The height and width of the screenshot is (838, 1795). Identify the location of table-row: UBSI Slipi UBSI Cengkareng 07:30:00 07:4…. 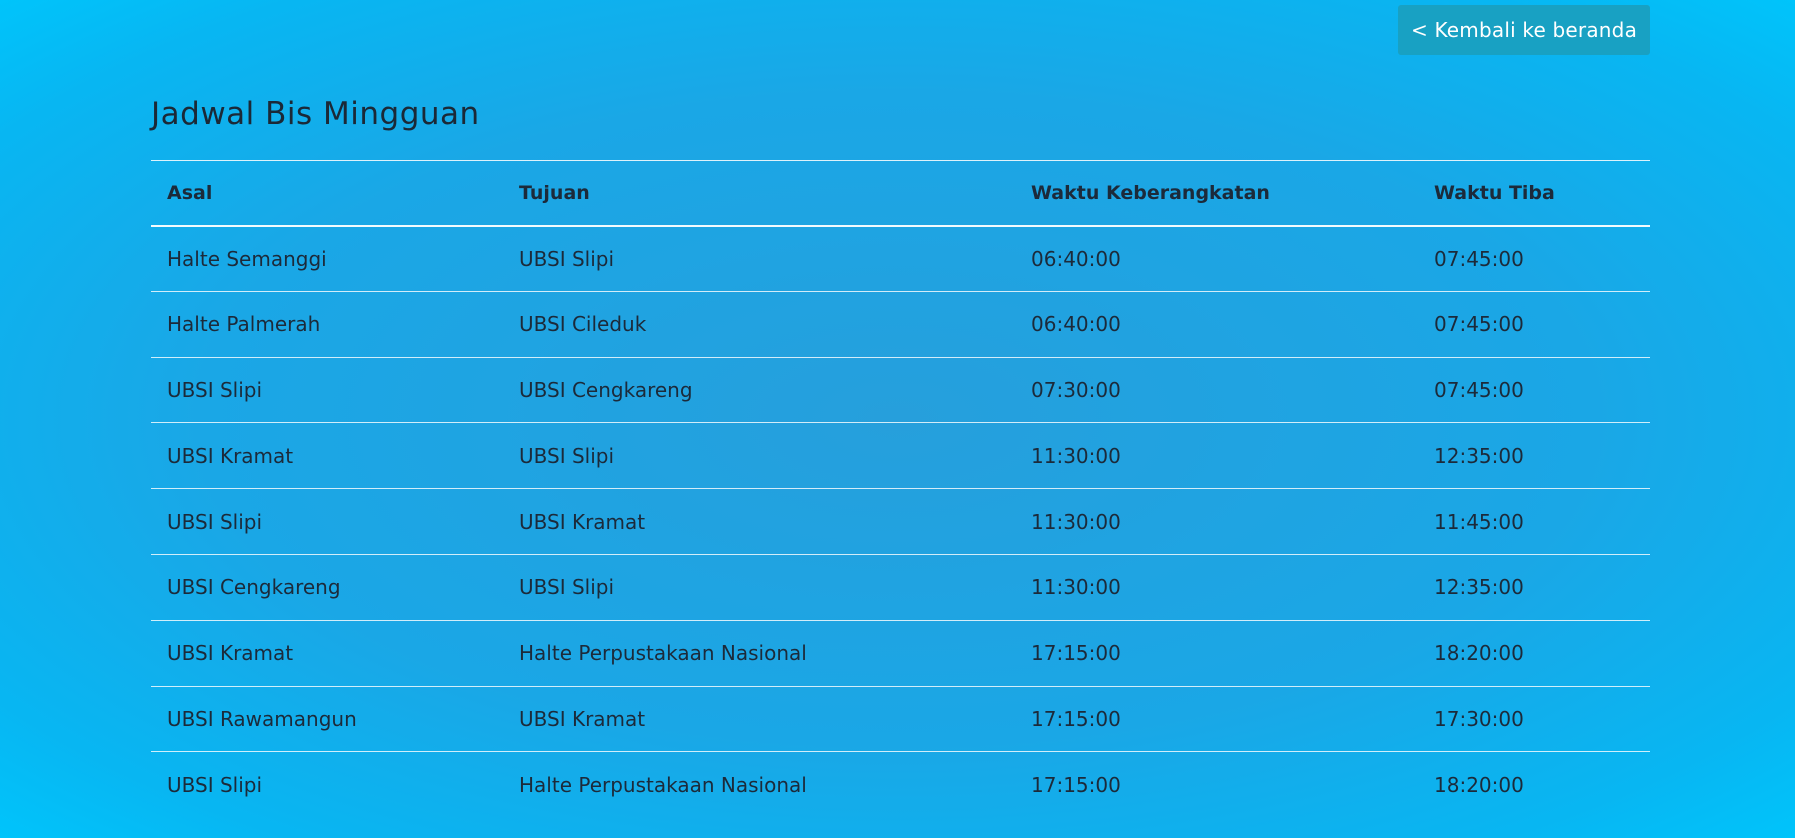
(900, 390).